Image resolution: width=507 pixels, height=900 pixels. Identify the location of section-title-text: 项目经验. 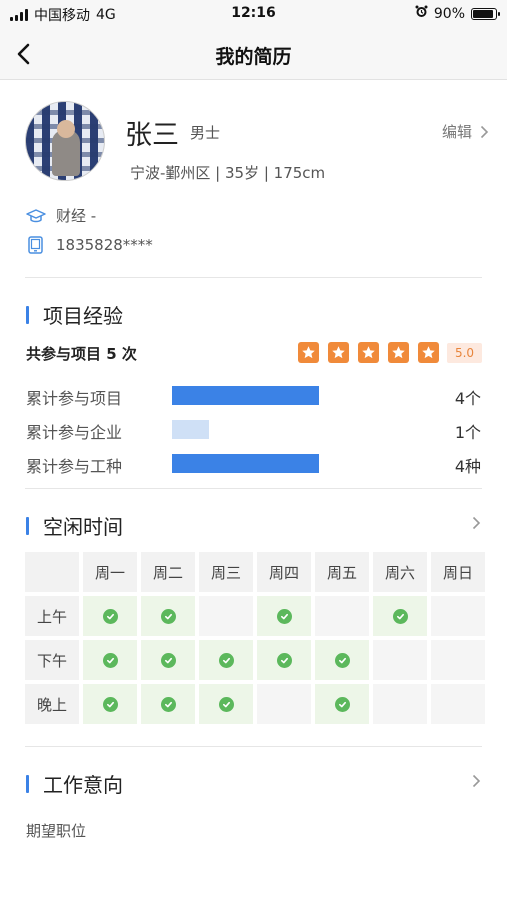
(83, 316).